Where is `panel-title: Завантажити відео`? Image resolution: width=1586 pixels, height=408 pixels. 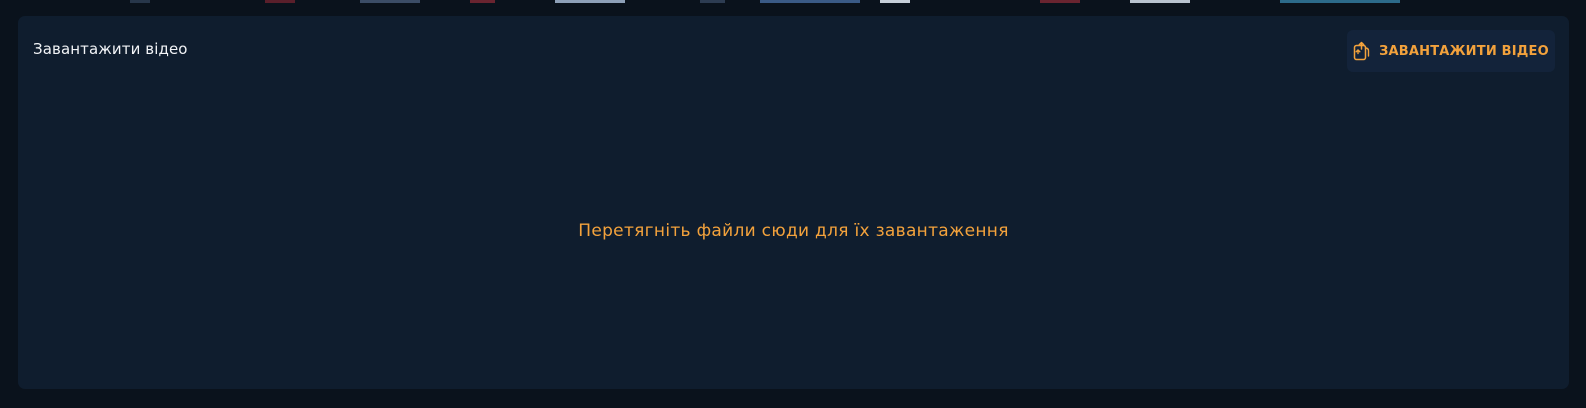
panel-title: Завантажити відео is located at coordinates (110, 49).